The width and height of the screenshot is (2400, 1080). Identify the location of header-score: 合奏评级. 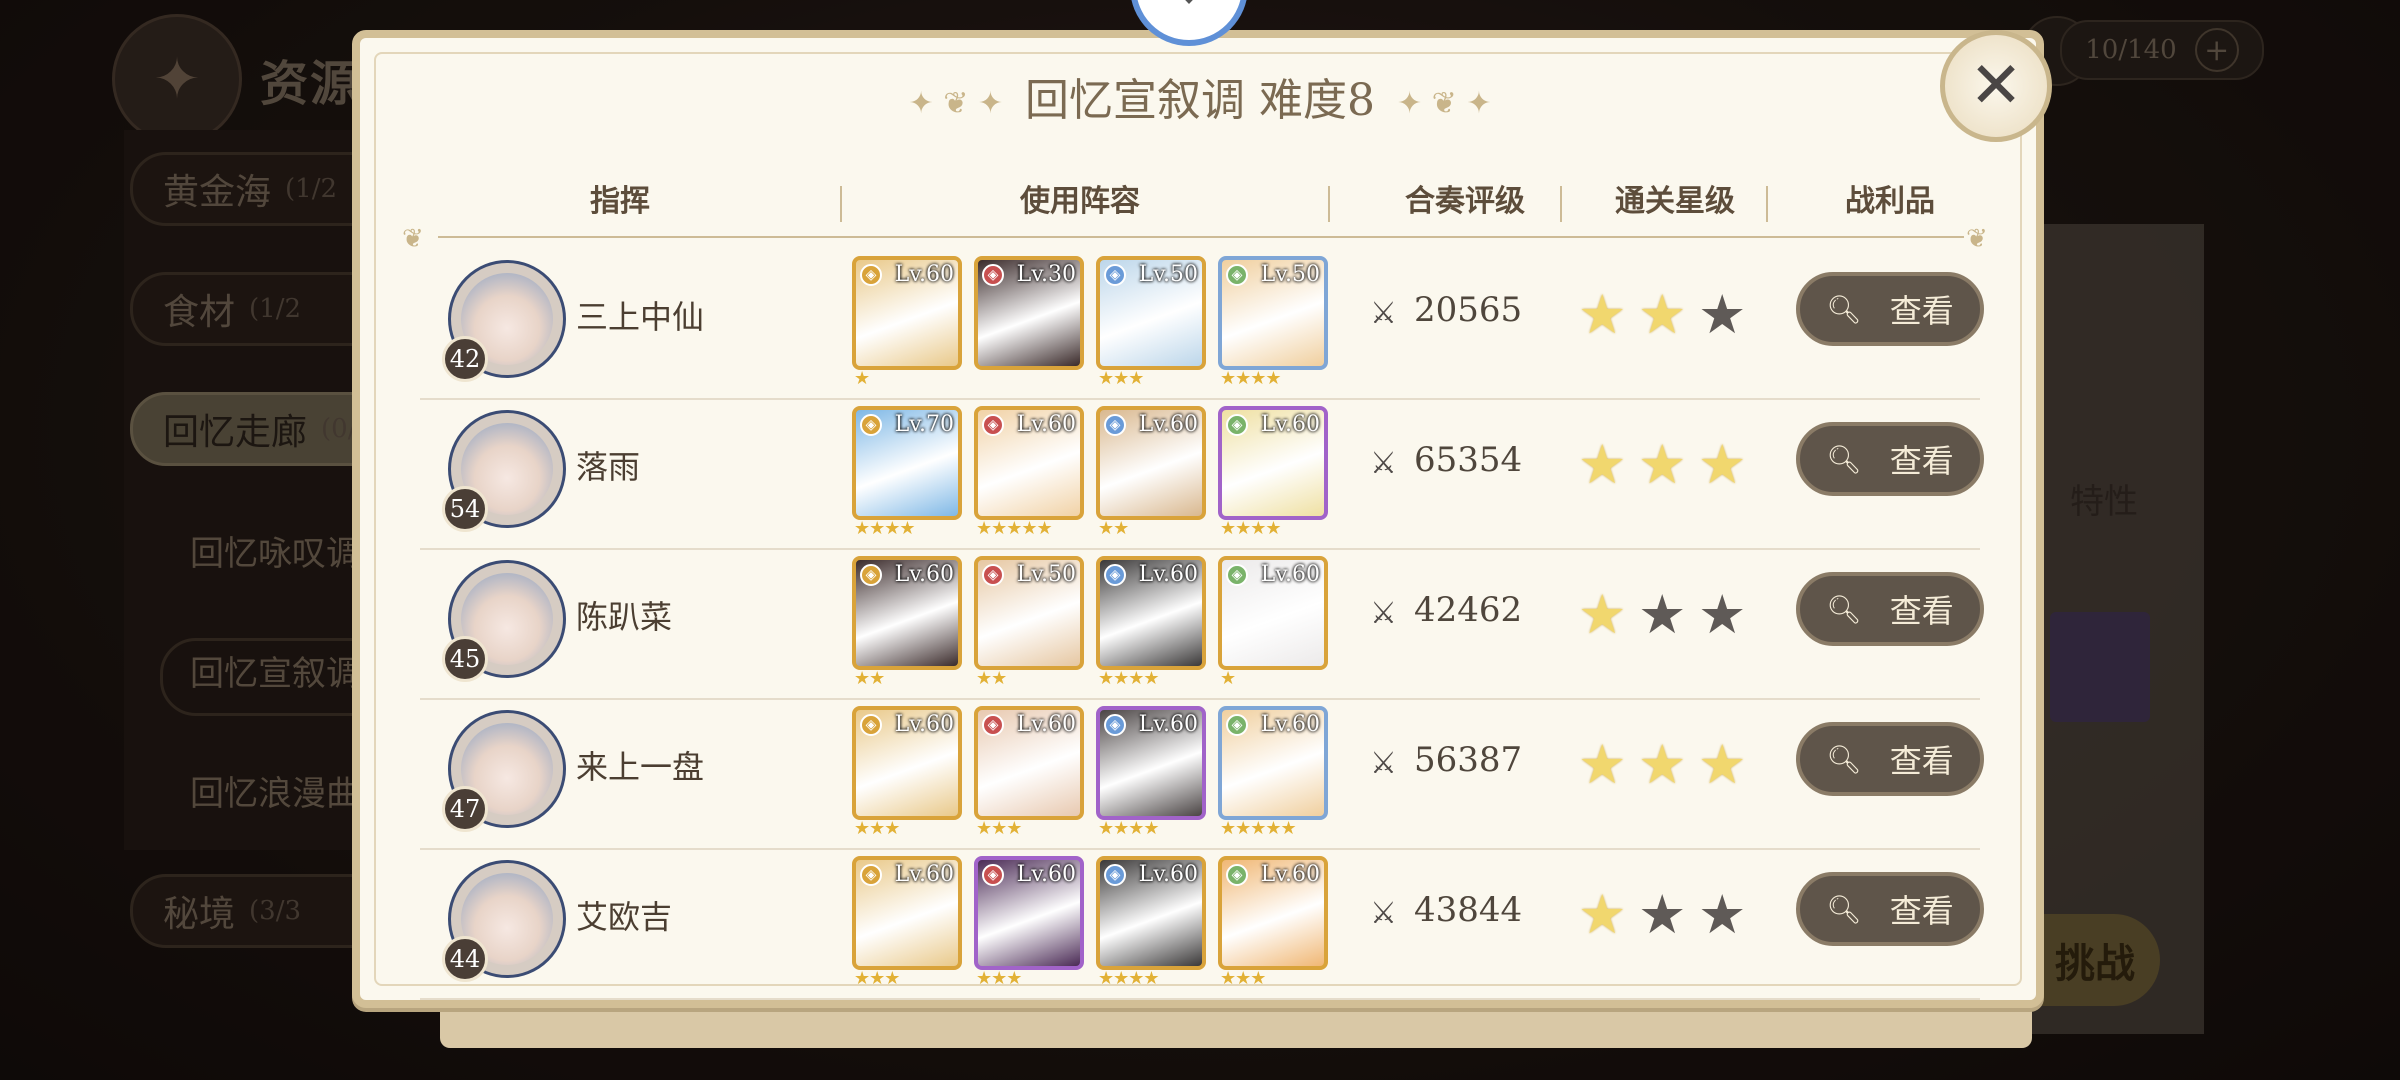
(1465, 201).